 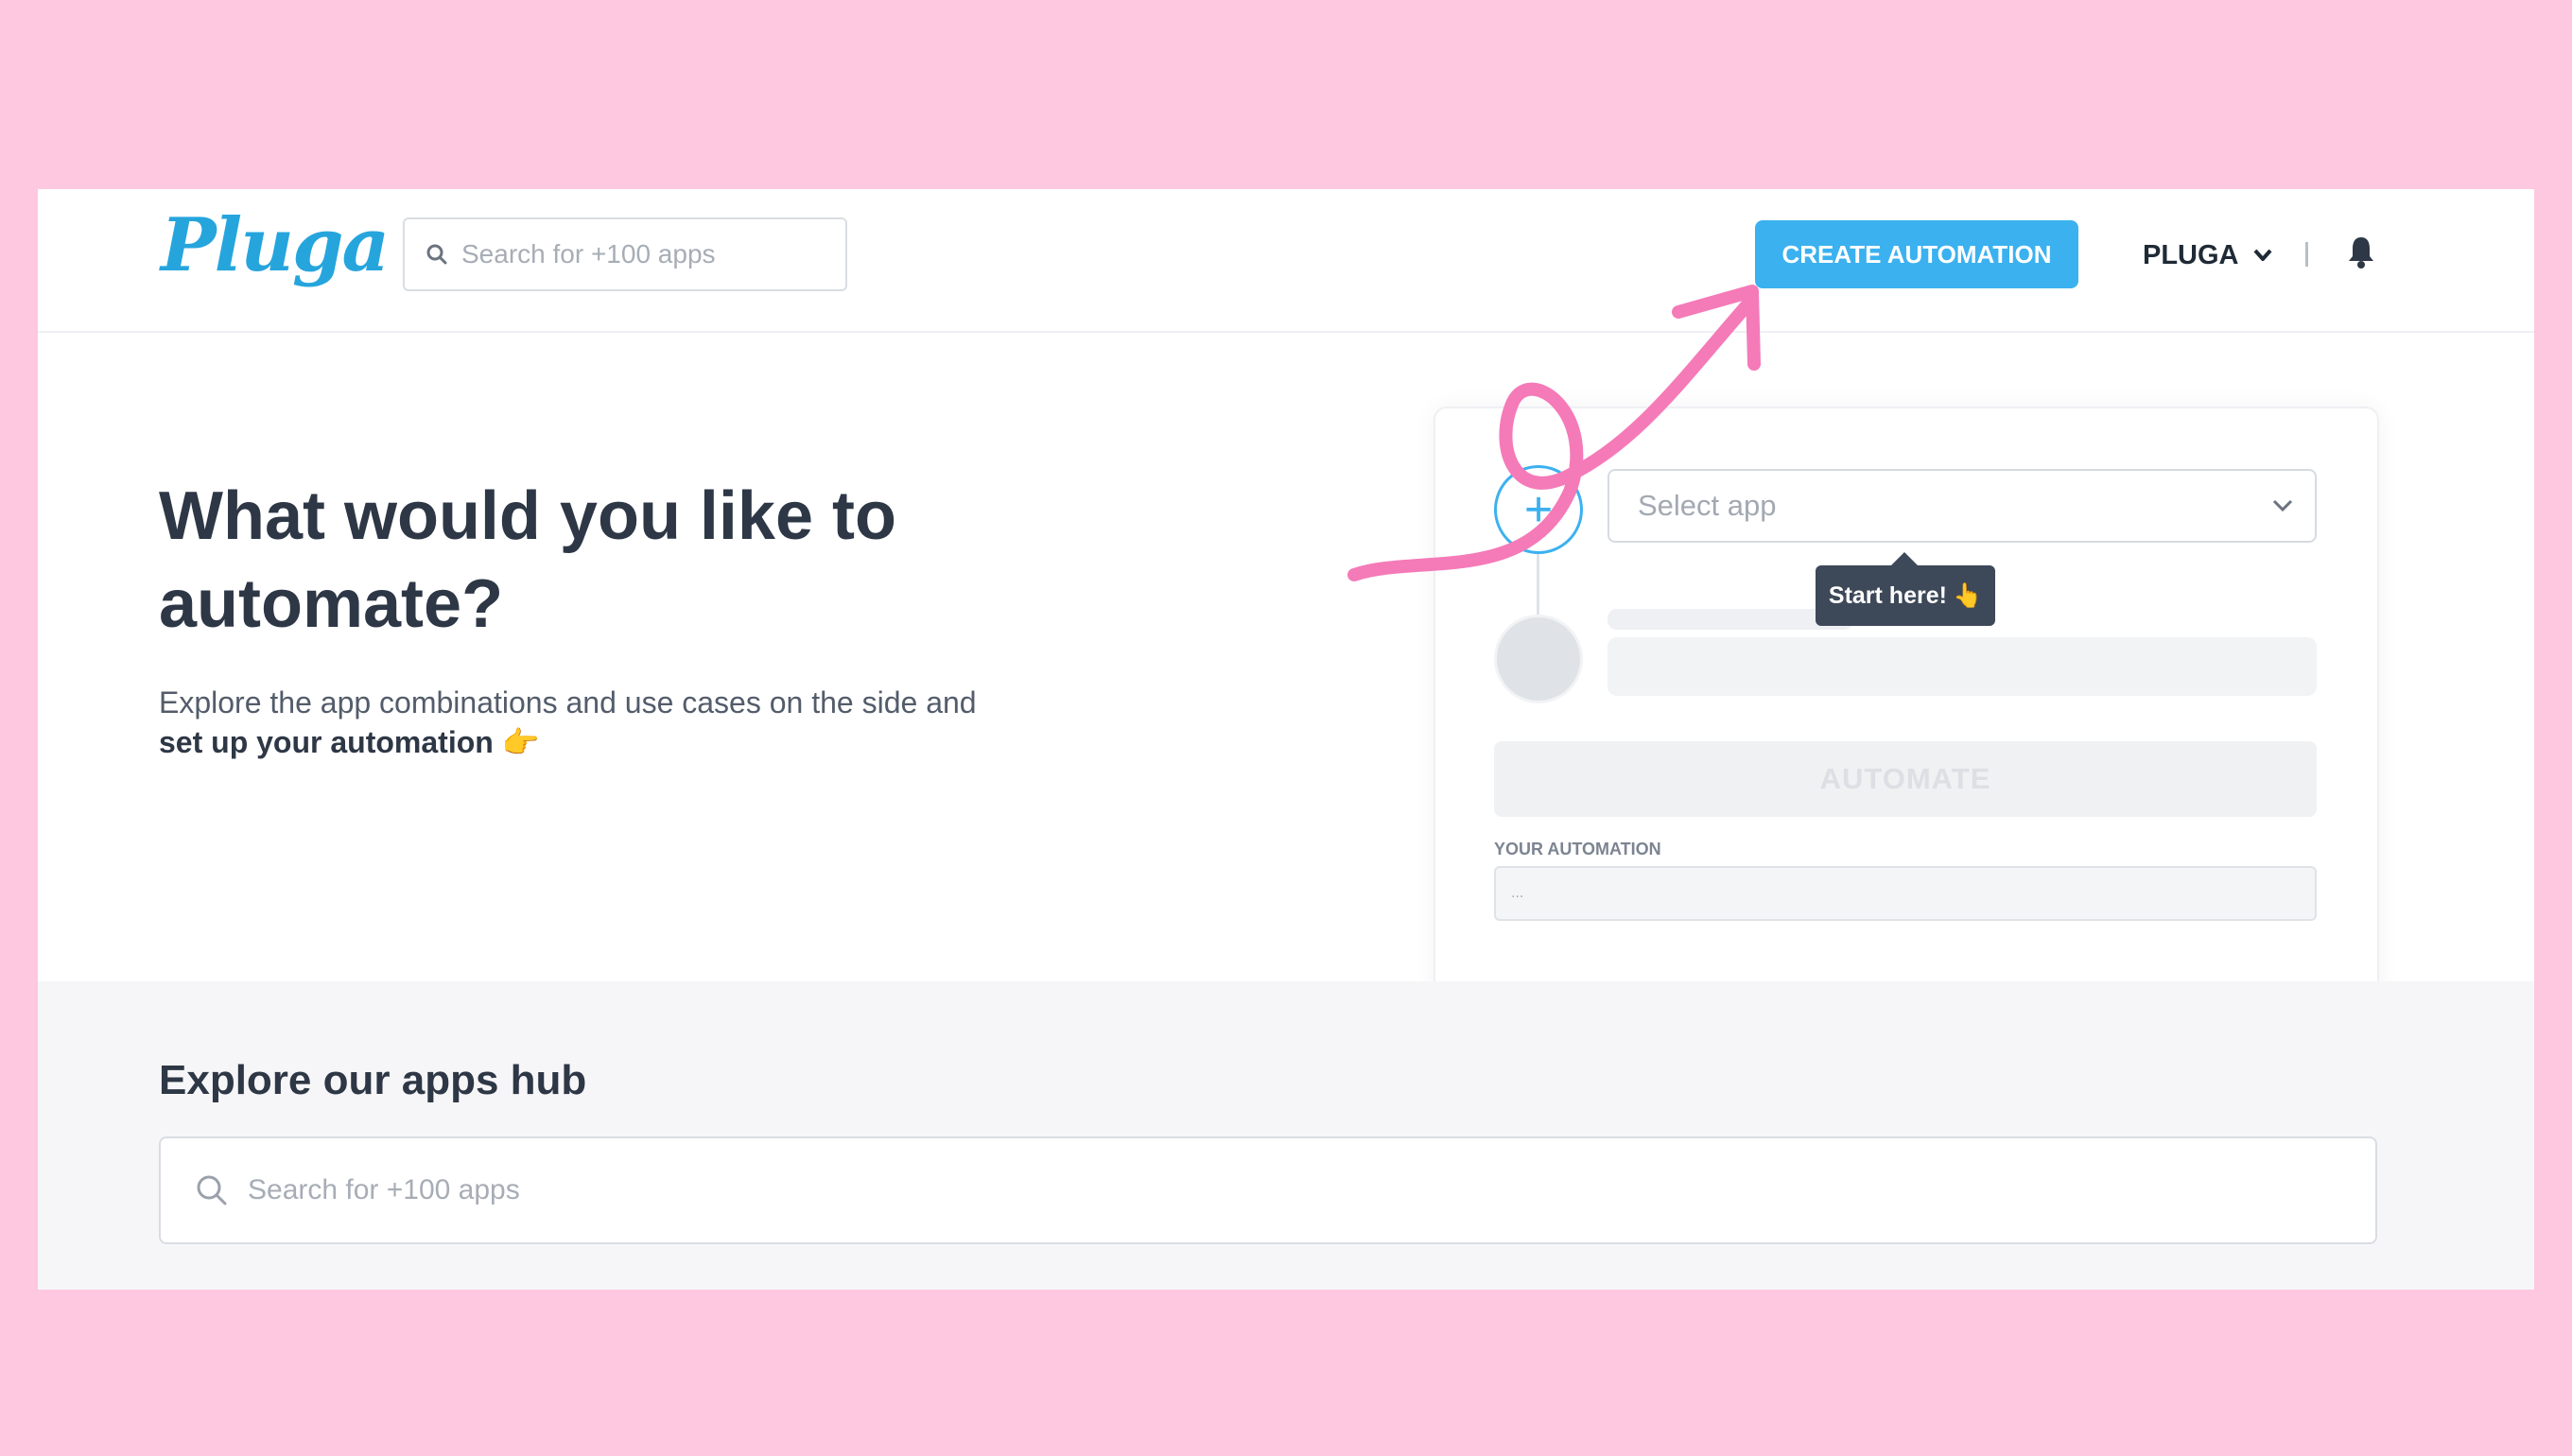 What do you see at coordinates (588, 254) in the screenshot?
I see `header-search-placeholder: Search for +100 apps` at bounding box center [588, 254].